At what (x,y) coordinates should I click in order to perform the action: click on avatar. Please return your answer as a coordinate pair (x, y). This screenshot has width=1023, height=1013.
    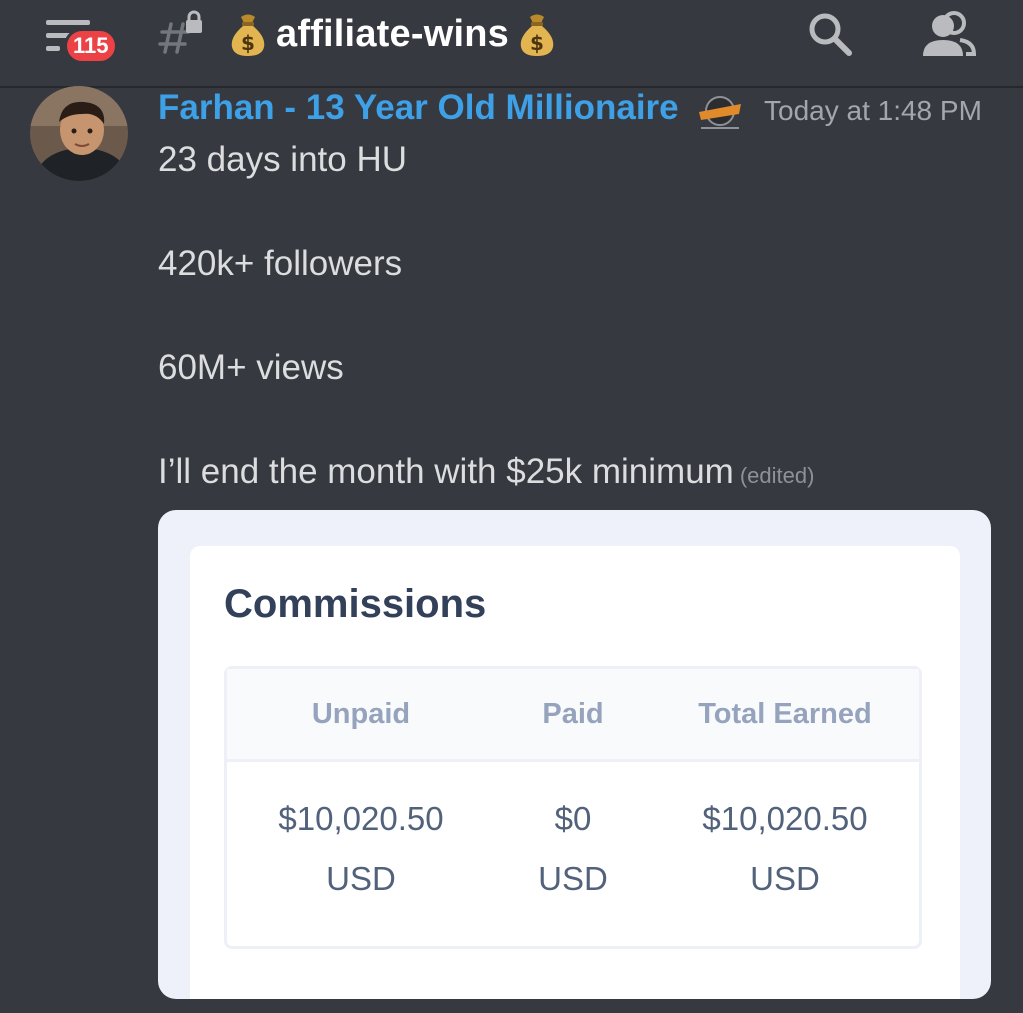
    Looking at the image, I should click on (79, 133).